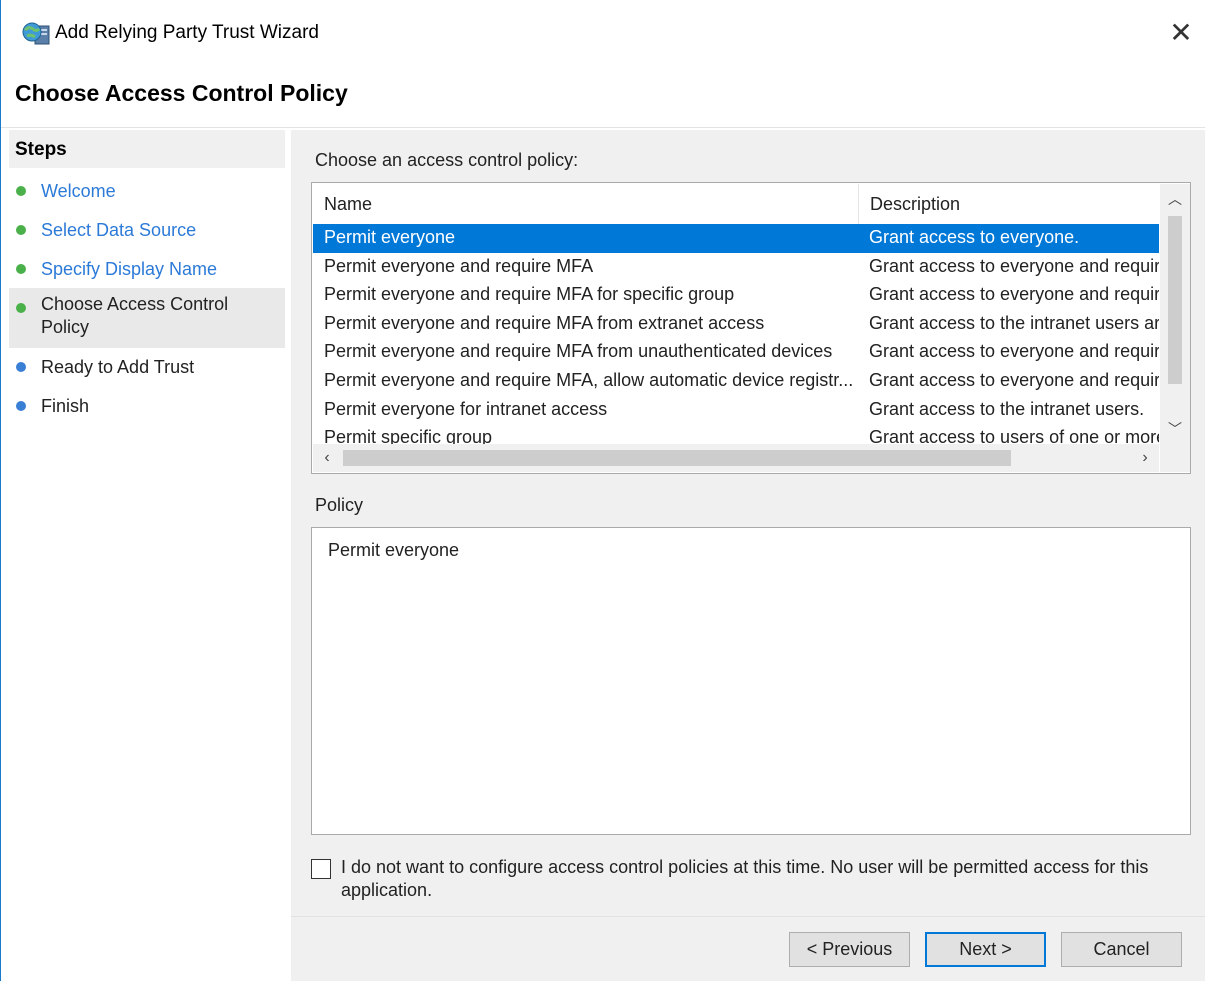 This screenshot has height=981, width=1205. I want to click on row-name: Permit everyone for intranet access, so click(466, 408).